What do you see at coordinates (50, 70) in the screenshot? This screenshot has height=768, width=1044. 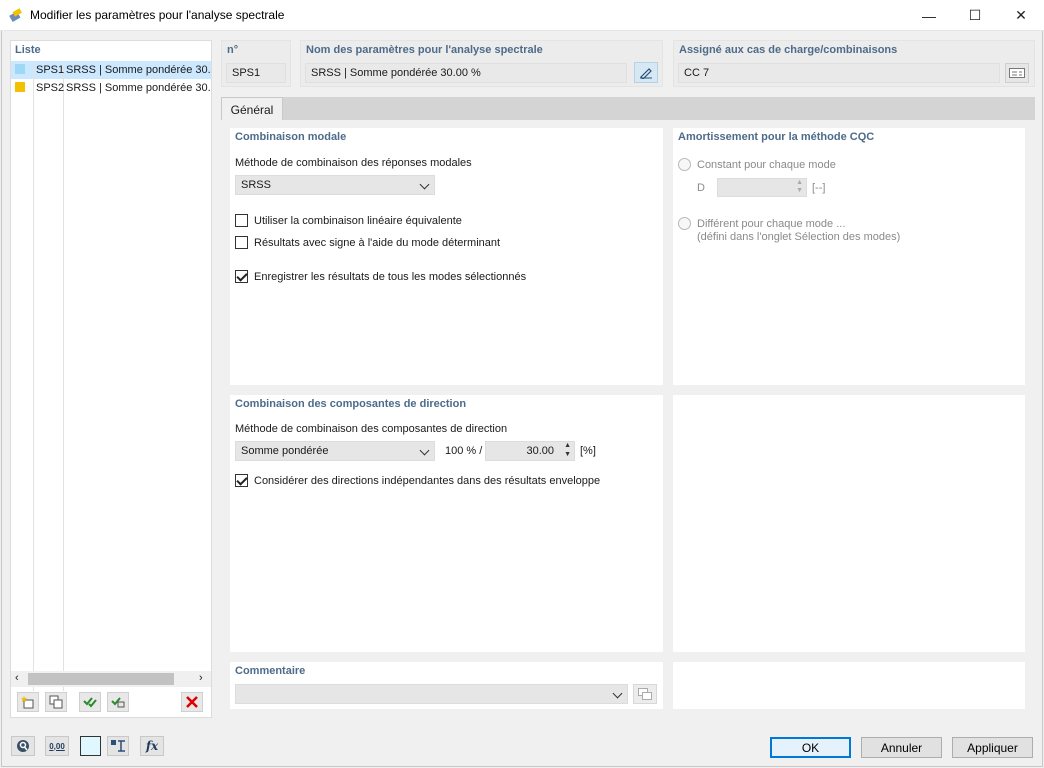 I see `list-item-id: SPS1` at bounding box center [50, 70].